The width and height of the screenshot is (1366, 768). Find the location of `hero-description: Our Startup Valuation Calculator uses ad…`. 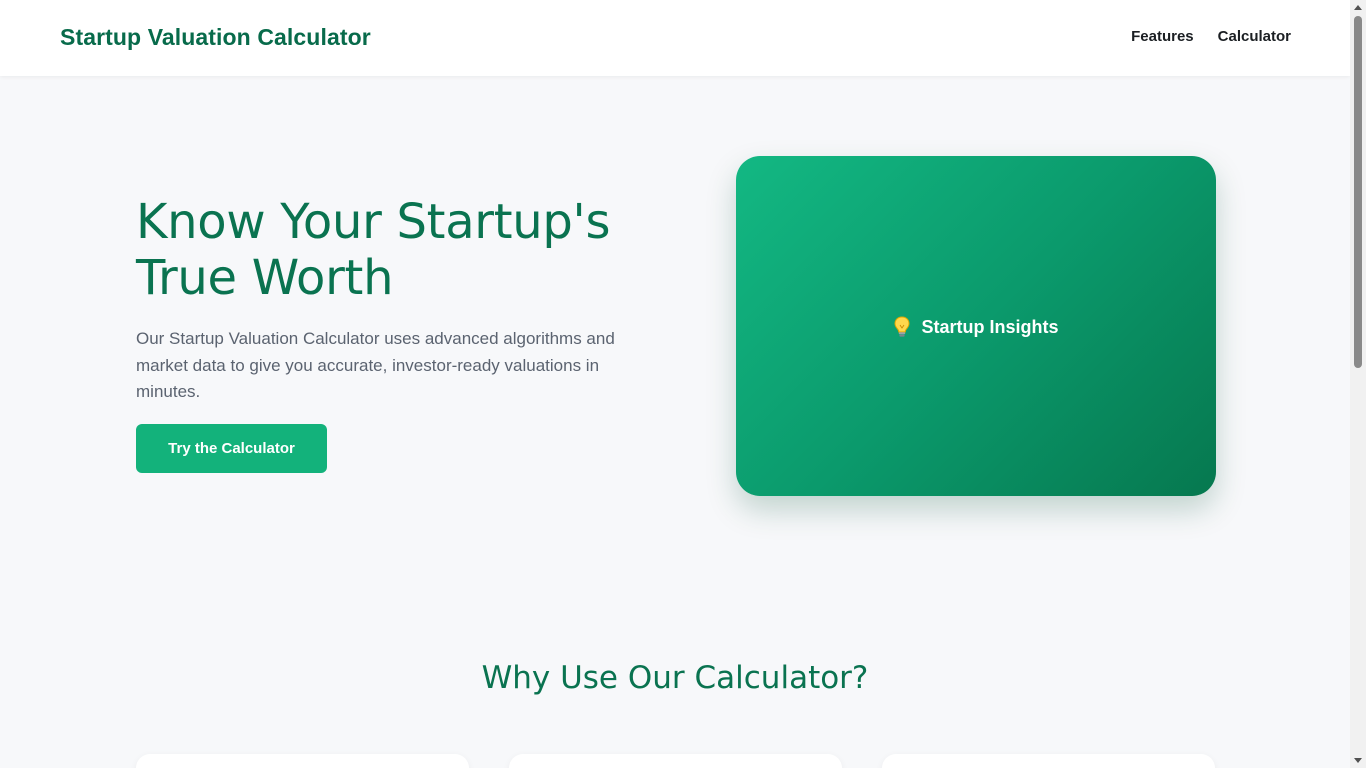

hero-description: Our Startup Valuation Calculator uses ad… is located at coordinates (375, 365).